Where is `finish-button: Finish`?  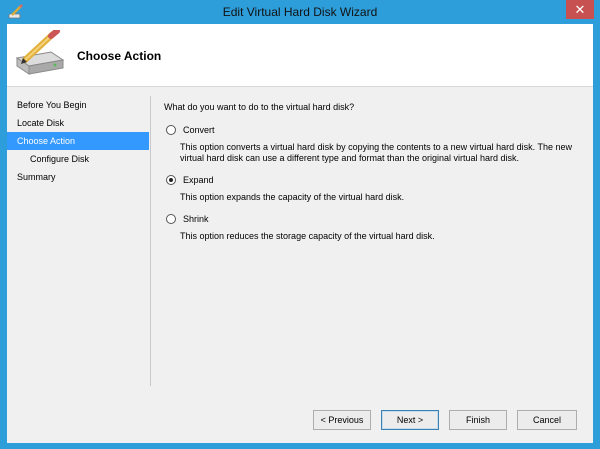
finish-button: Finish is located at coordinates (478, 420).